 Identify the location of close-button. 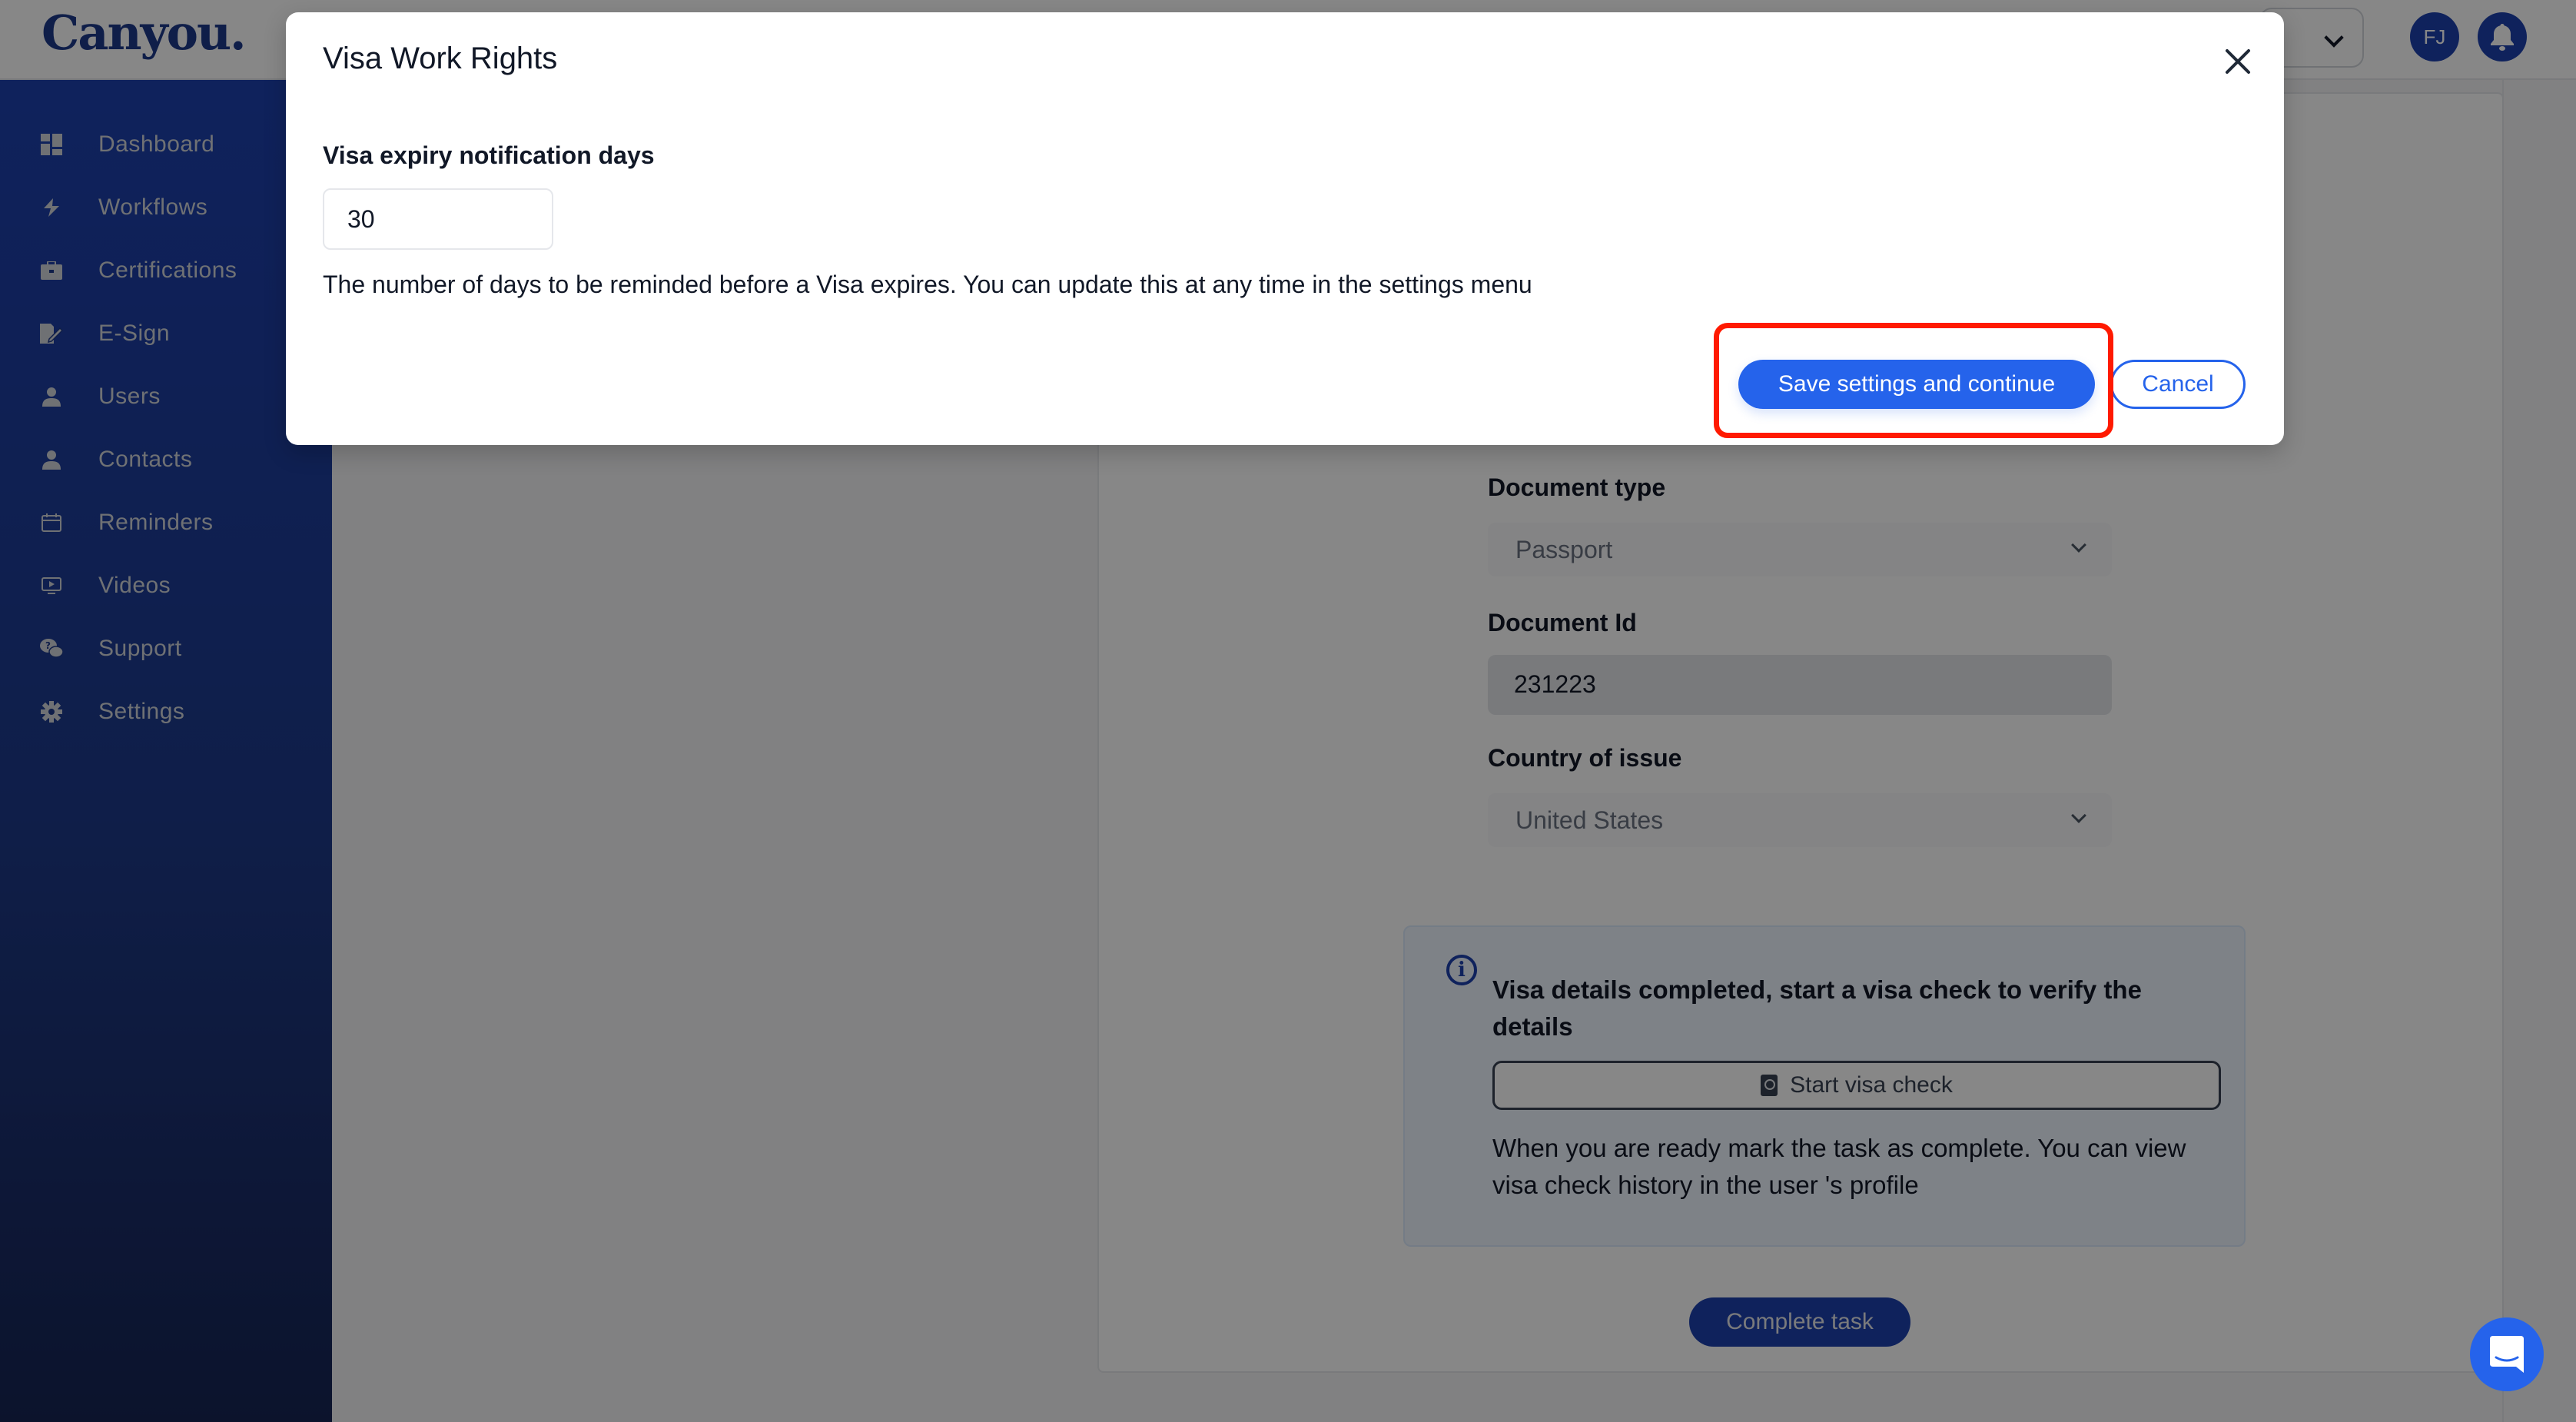
(2237, 61).